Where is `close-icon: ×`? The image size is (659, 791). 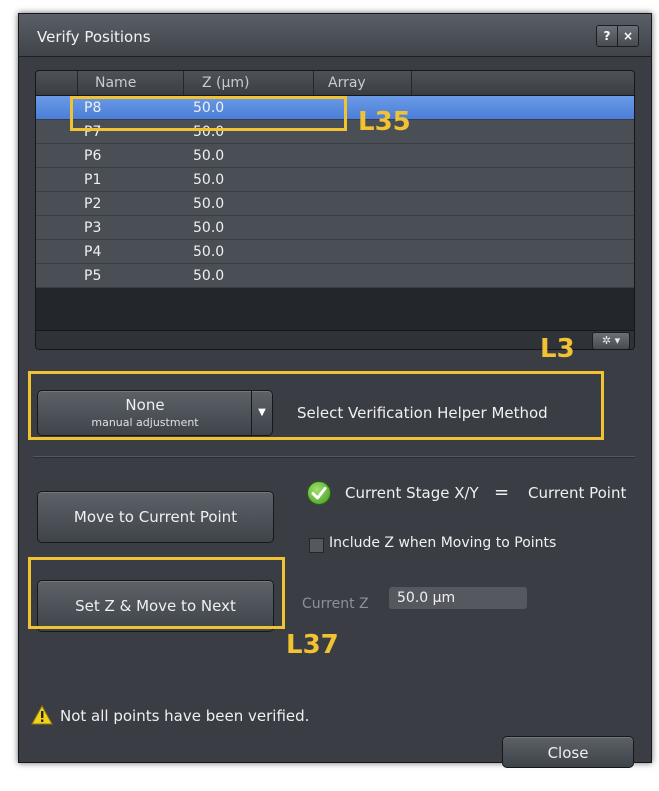 close-icon: × is located at coordinates (627, 36).